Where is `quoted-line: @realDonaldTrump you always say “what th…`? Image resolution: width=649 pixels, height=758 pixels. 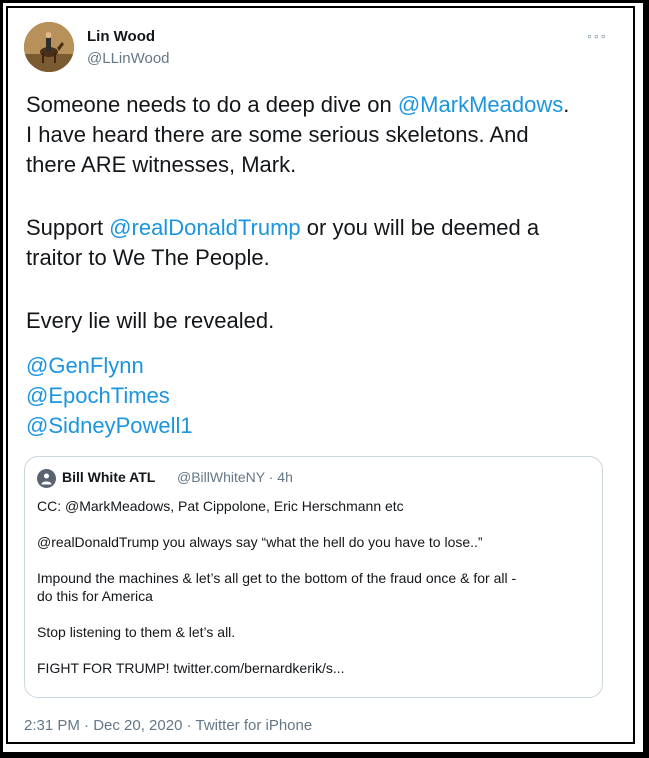
quoted-line: @realDonaldTrump you always say “what th… is located at coordinates (260, 542).